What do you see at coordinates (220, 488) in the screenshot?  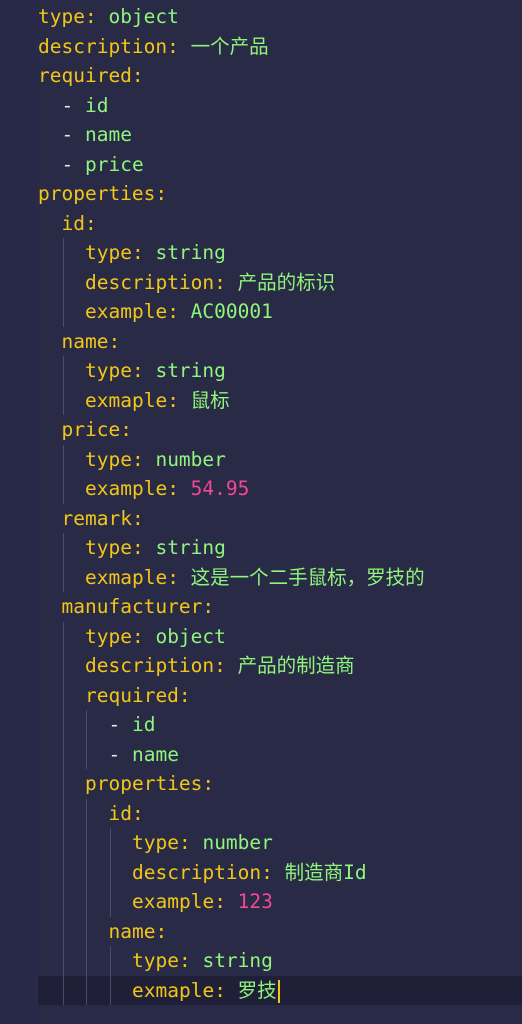 I see `yaml-value: 54.95` at bounding box center [220, 488].